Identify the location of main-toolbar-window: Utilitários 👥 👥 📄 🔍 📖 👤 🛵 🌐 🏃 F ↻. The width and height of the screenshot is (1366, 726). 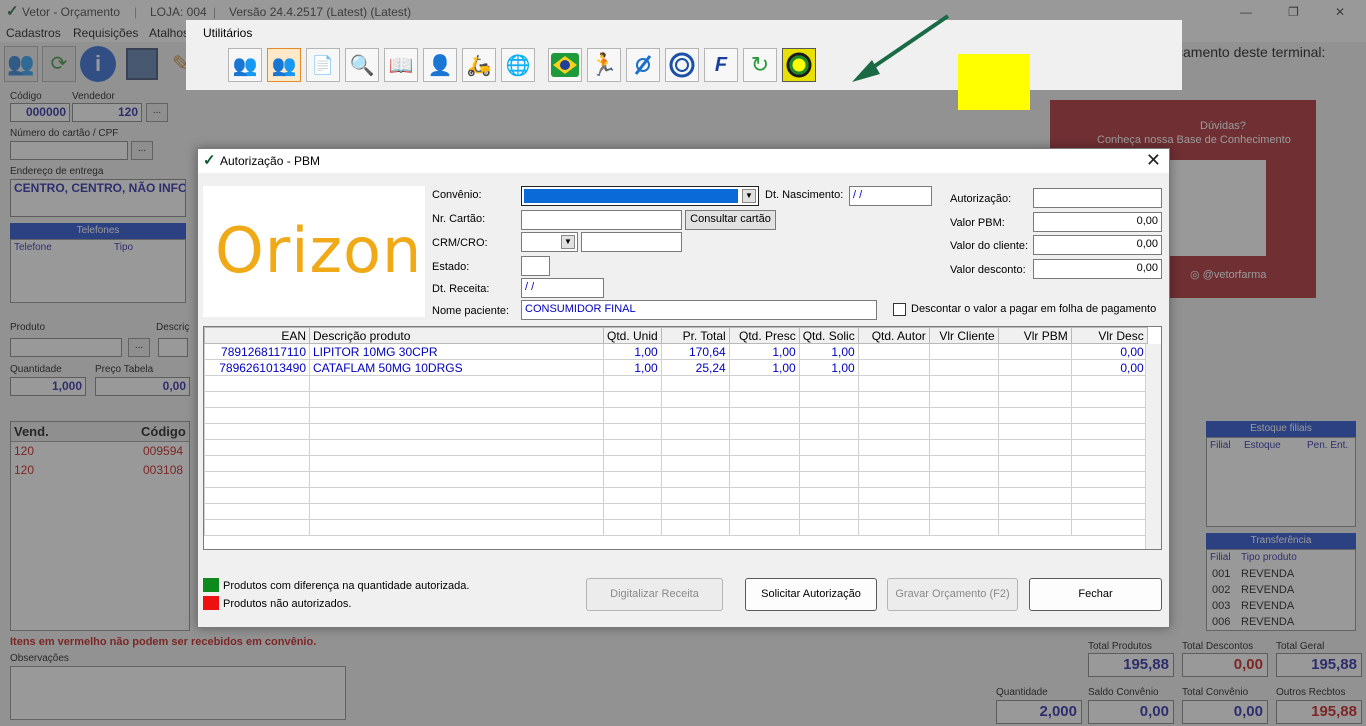
(684, 62).